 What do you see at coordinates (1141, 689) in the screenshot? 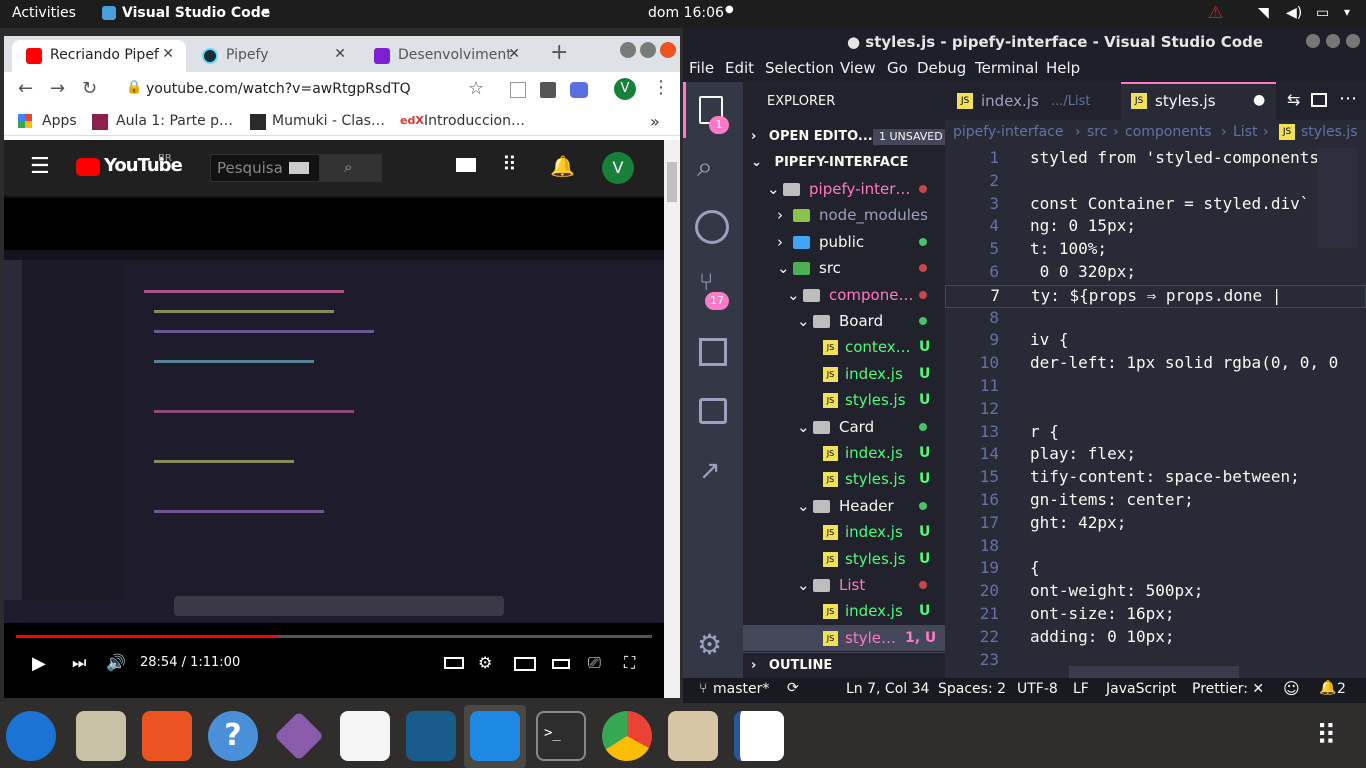
I see `language-mode: JavaScript` at bounding box center [1141, 689].